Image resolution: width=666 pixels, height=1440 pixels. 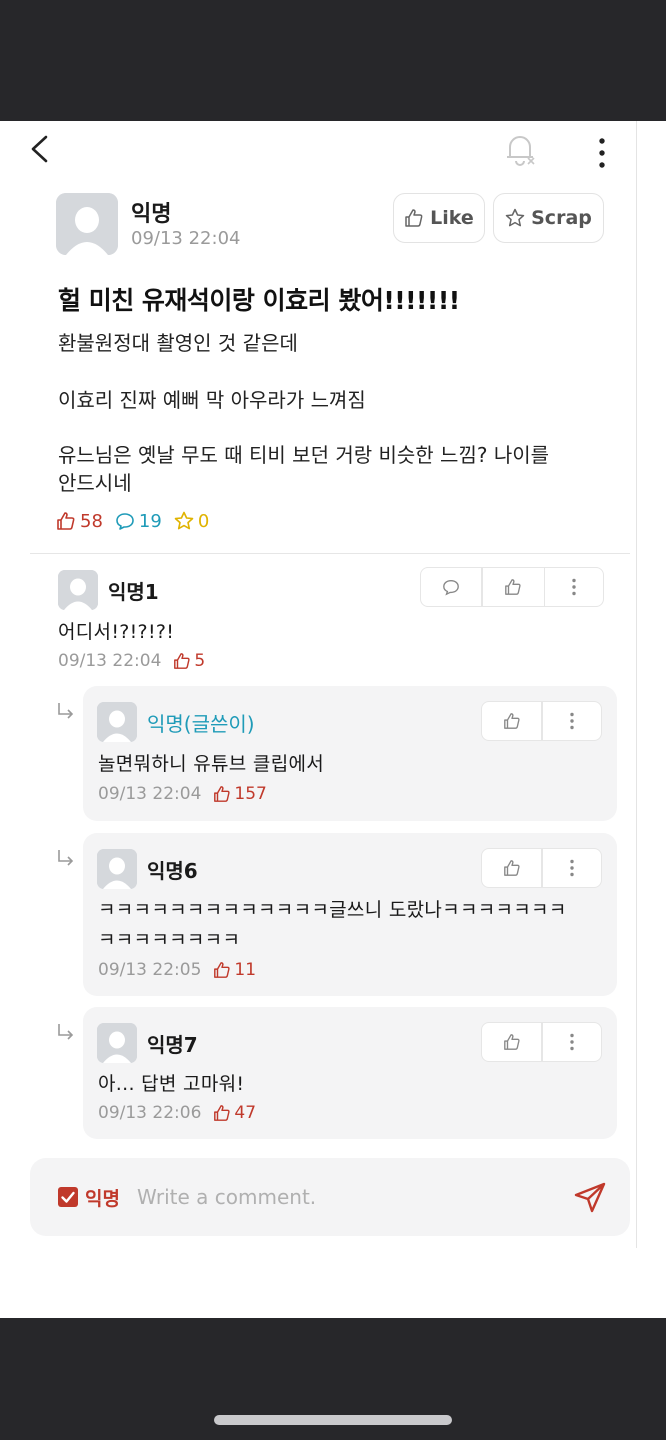 What do you see at coordinates (304, 455) in the screenshot?
I see `post-body-line: 유느님은 옛날 무도 때 티비 보던 거랑 비슷한 느낌? 나이를` at bounding box center [304, 455].